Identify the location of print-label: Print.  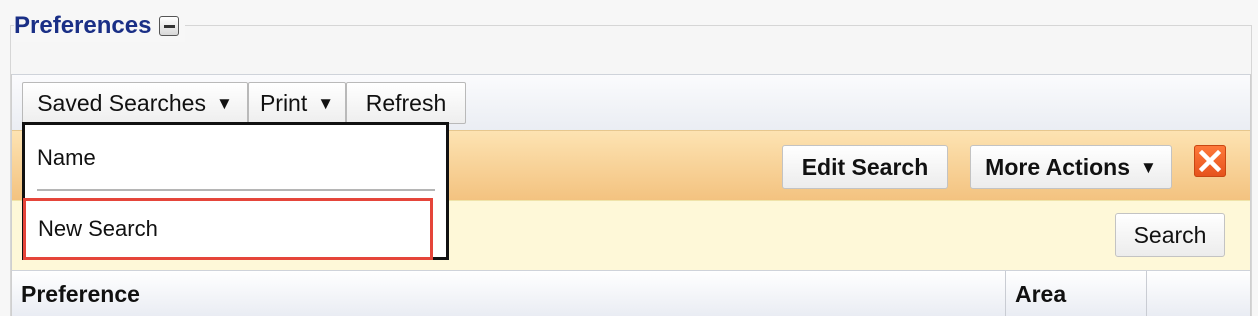
(283, 102).